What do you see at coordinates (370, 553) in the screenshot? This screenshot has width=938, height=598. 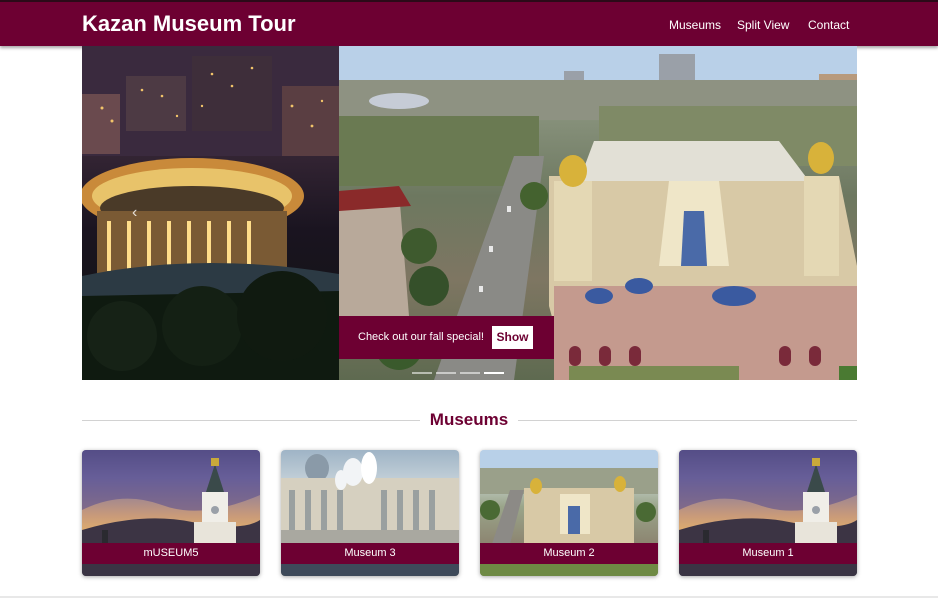 I see `museum-card-label: Museum 3` at bounding box center [370, 553].